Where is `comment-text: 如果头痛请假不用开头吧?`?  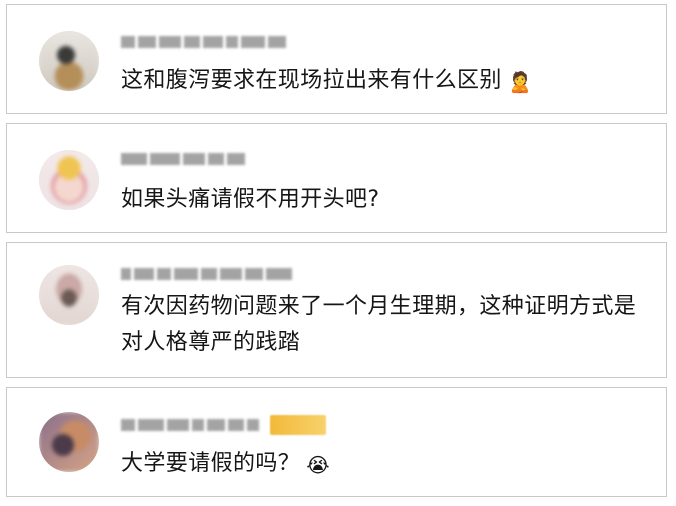
comment-text: 如果头痛请假不用开头吧? is located at coordinates (379, 200).